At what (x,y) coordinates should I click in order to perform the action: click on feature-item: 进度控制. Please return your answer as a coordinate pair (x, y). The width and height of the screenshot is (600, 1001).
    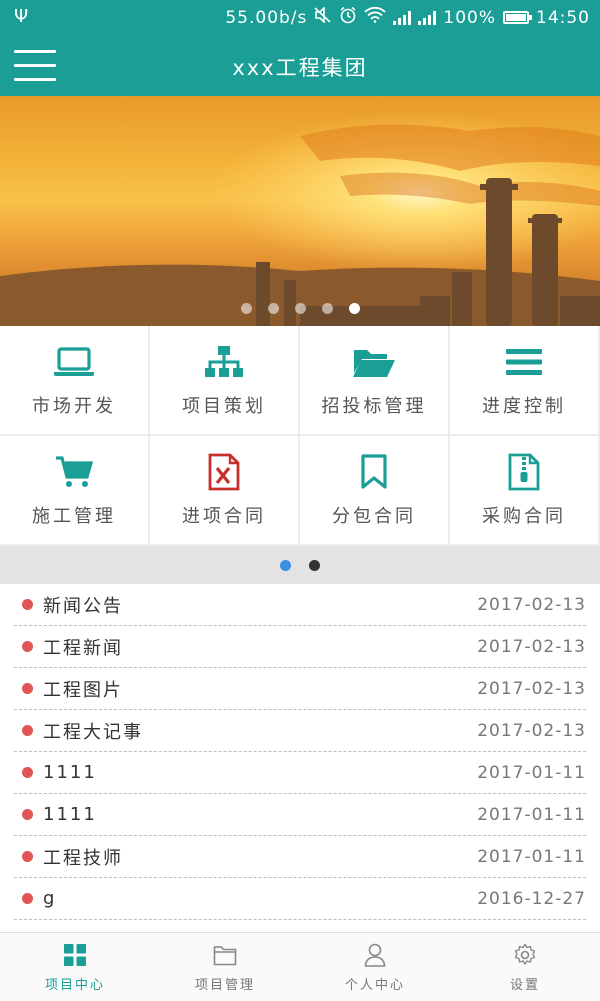
    Looking at the image, I should click on (525, 381).